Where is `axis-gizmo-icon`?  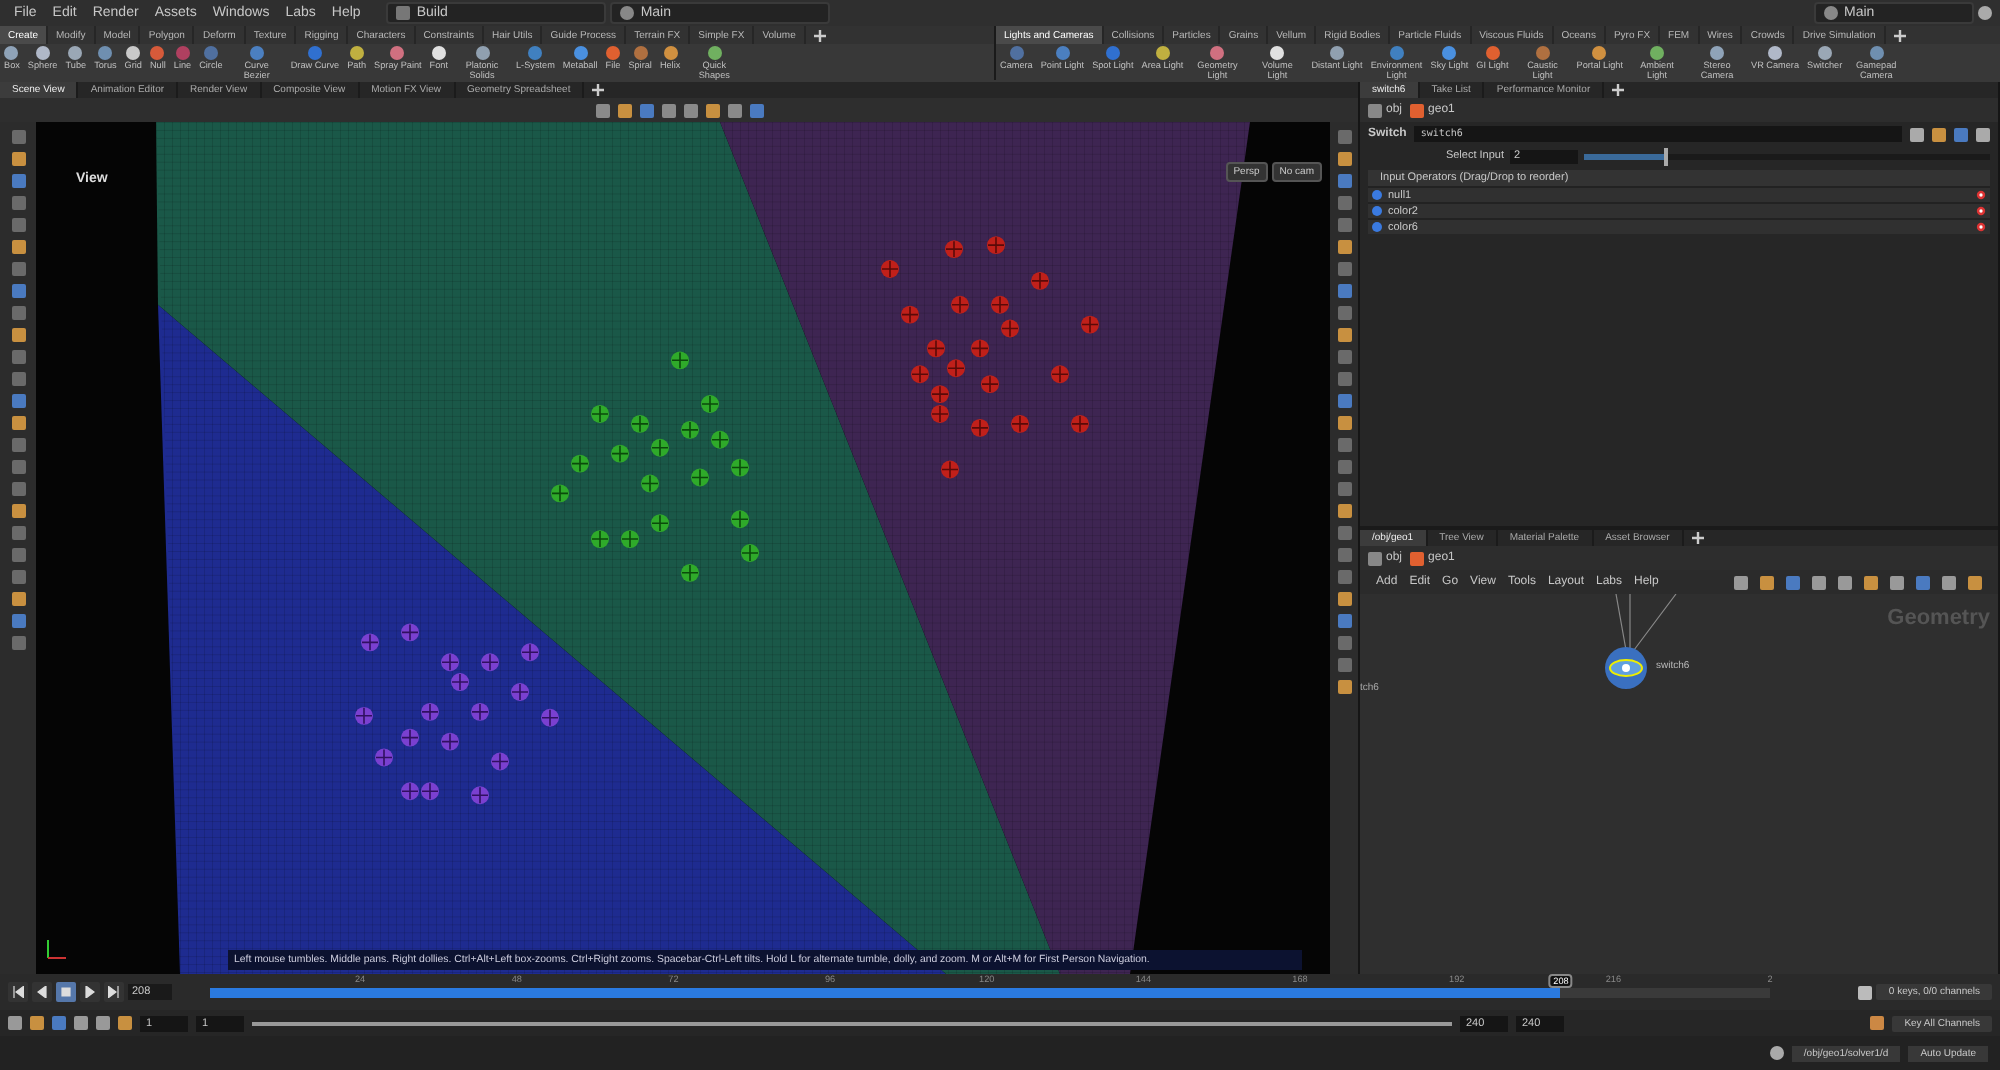
axis-gizmo-icon is located at coordinates (56, 950).